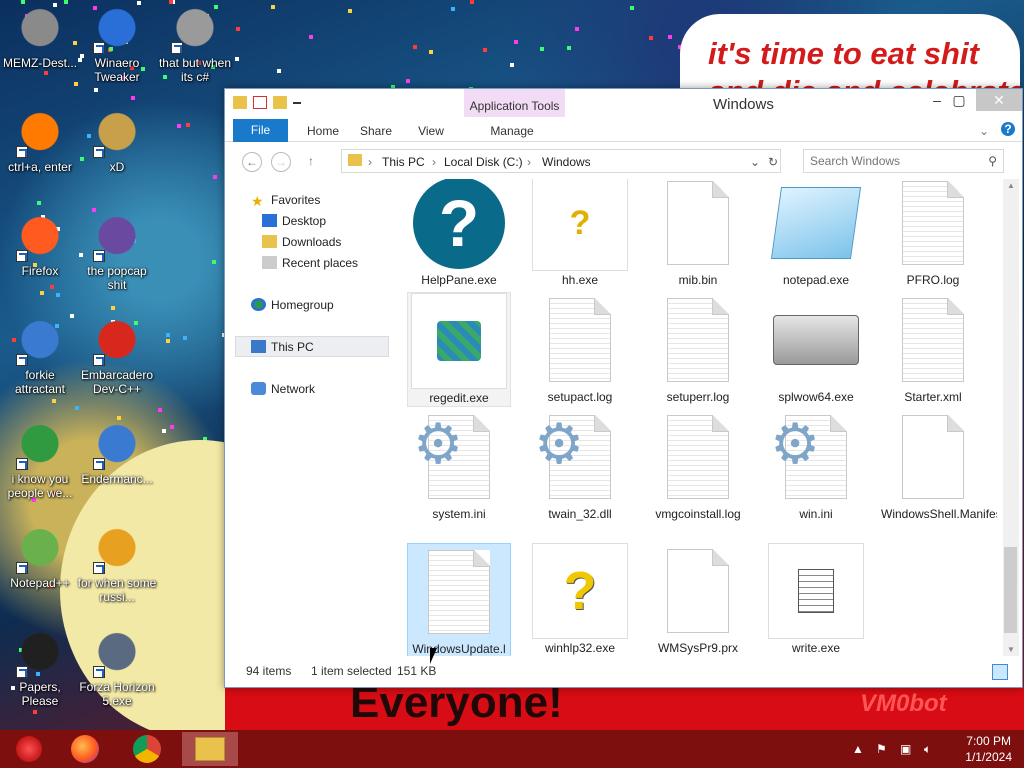 This screenshot has height=768, width=1024. What do you see at coordinates (195, 70) in the screenshot?
I see `desktop-shortcut-label: that but when its c#` at bounding box center [195, 70].